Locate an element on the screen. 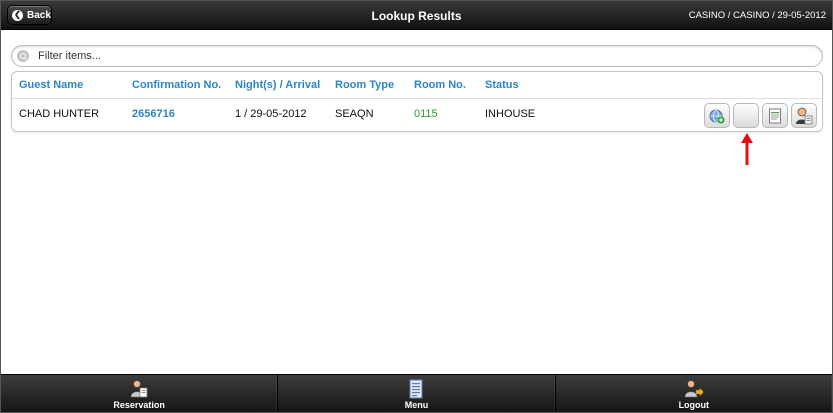 This screenshot has height=413, width=833. column-header-room-type: Room Type is located at coordinates (364, 85).